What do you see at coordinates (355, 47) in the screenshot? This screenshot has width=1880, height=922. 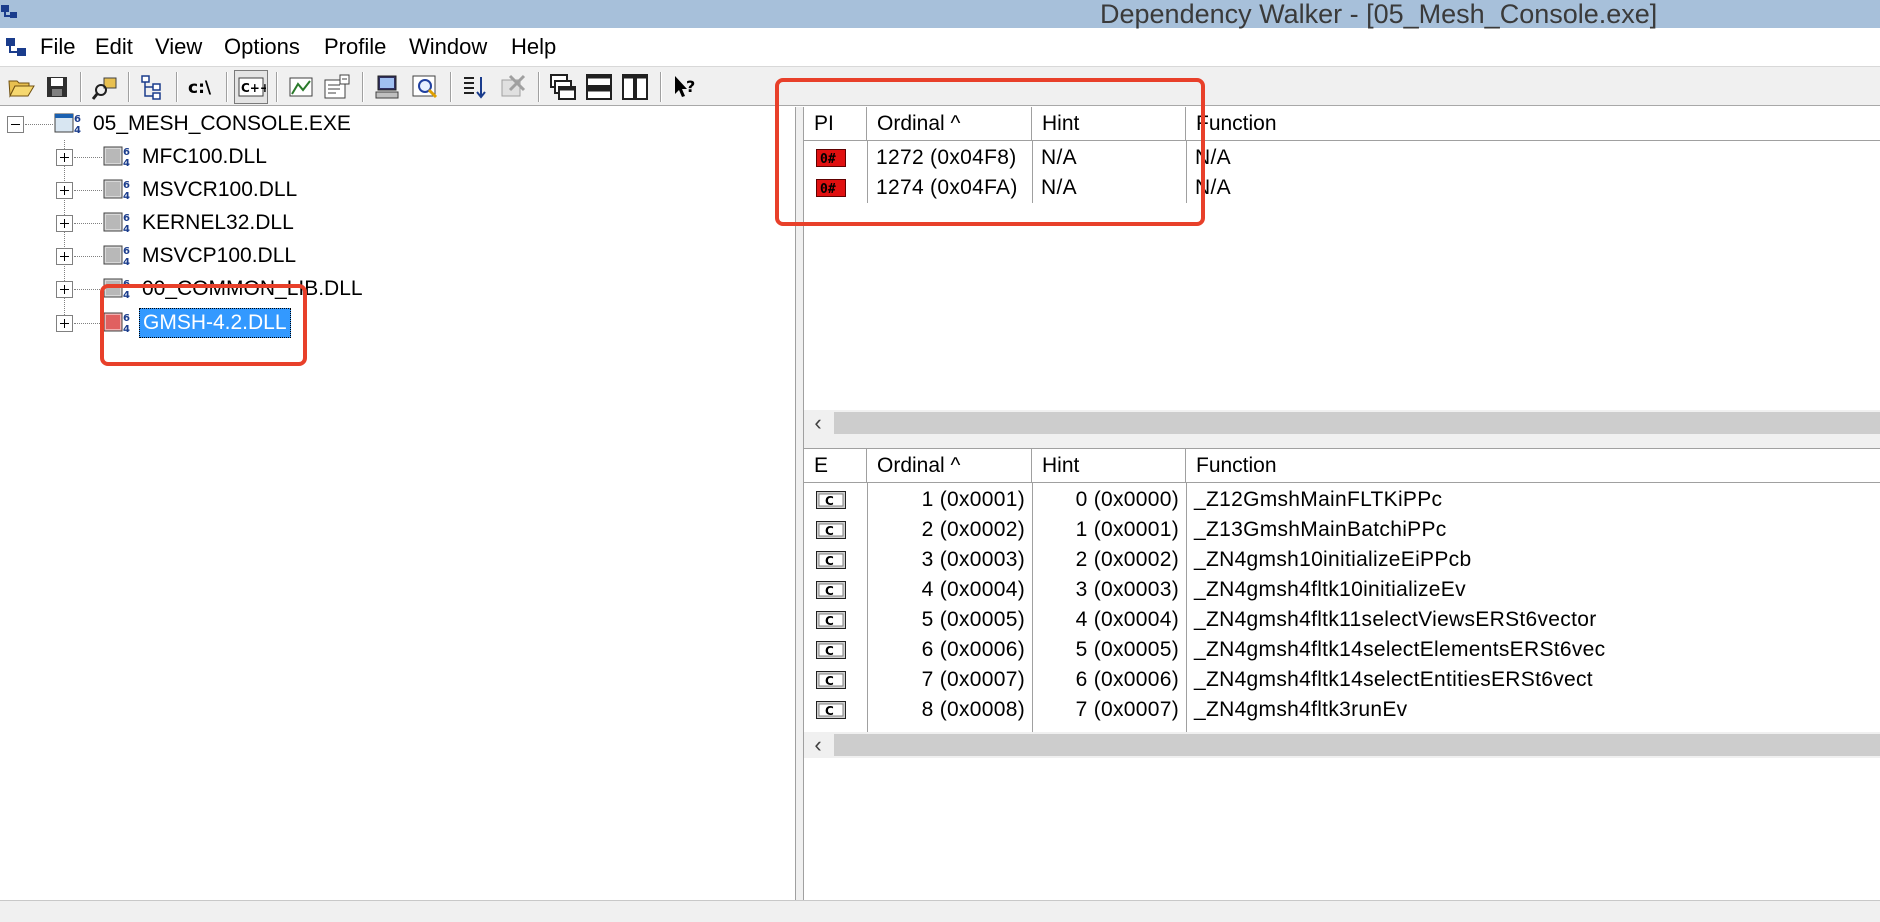 I see `menu-profile: Profile` at bounding box center [355, 47].